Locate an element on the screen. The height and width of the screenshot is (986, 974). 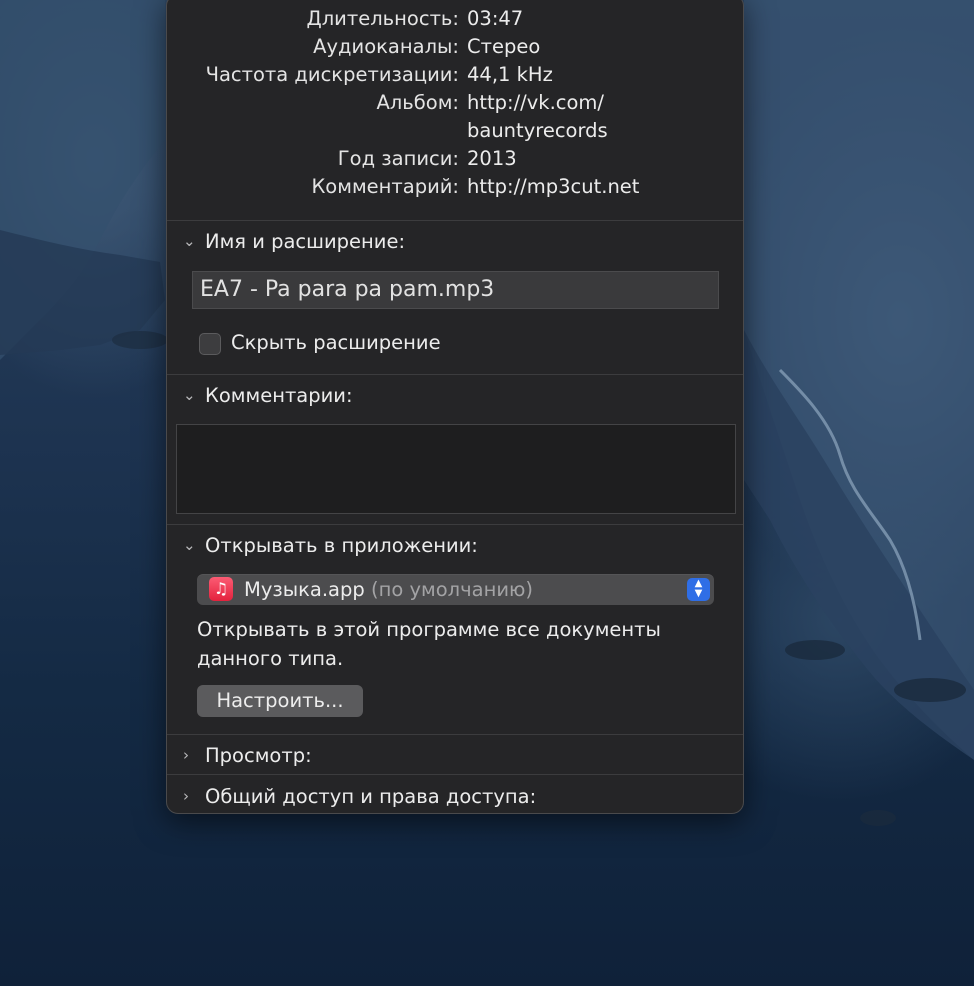
metadata-key: Комментарий: is located at coordinates (385, 186).